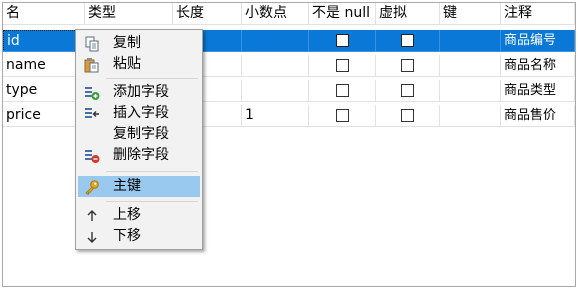 The image size is (578, 289). What do you see at coordinates (139, 186) in the screenshot?
I see `menu-item-primary-key: 主键` at bounding box center [139, 186].